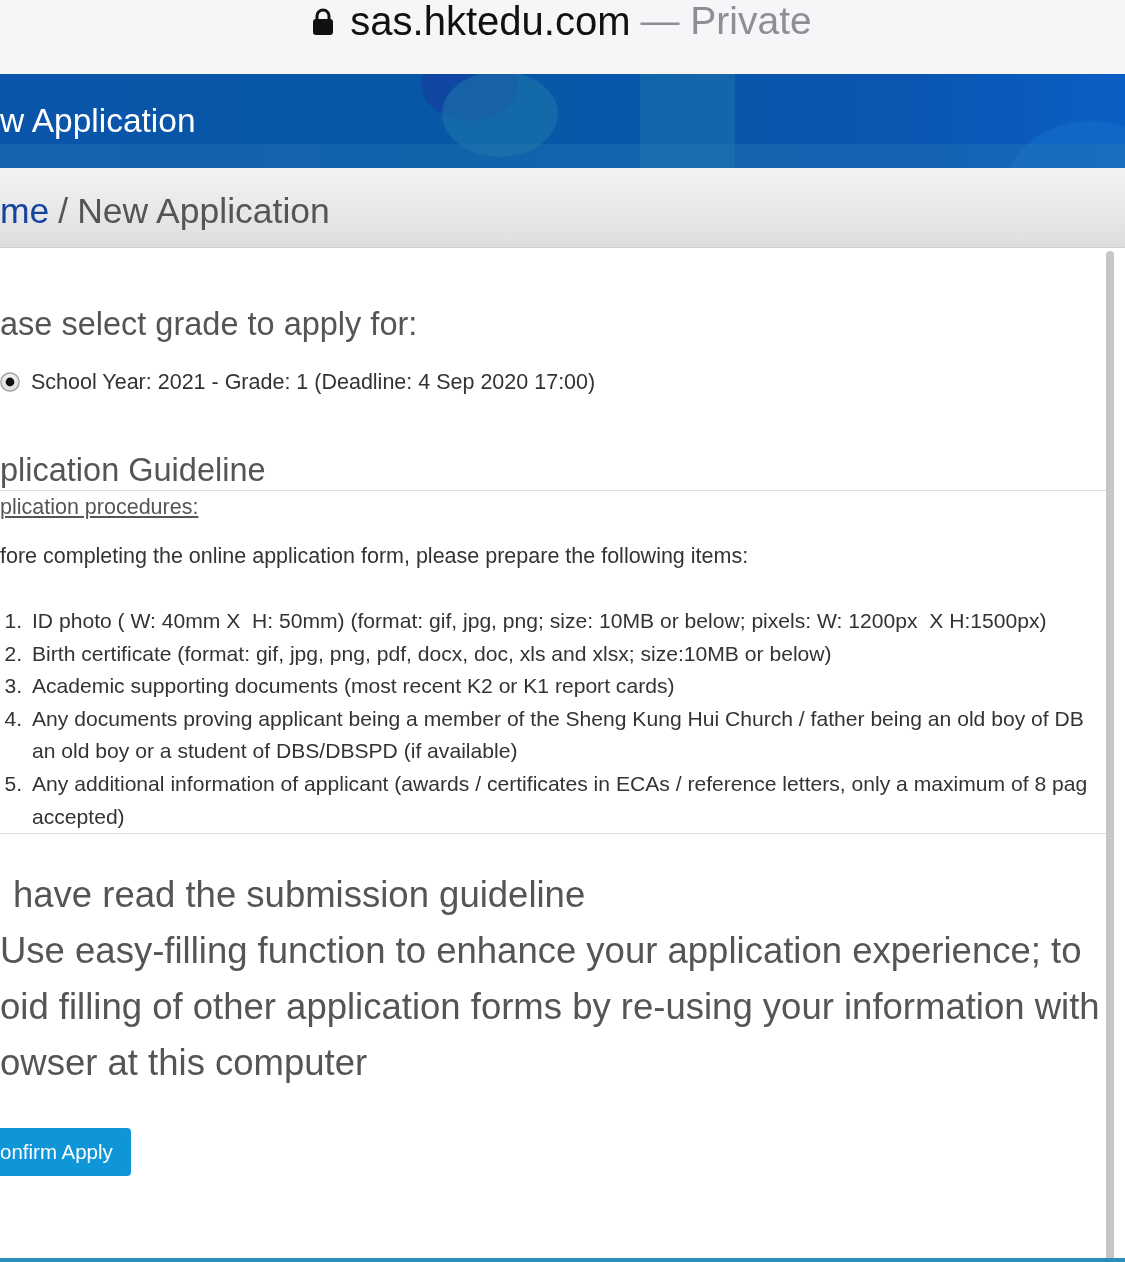 Image resolution: width=1125 pixels, height=1262 pixels. Describe the element at coordinates (299, 895) in the screenshot. I see `declaration-text: have read the submission guideline` at that location.